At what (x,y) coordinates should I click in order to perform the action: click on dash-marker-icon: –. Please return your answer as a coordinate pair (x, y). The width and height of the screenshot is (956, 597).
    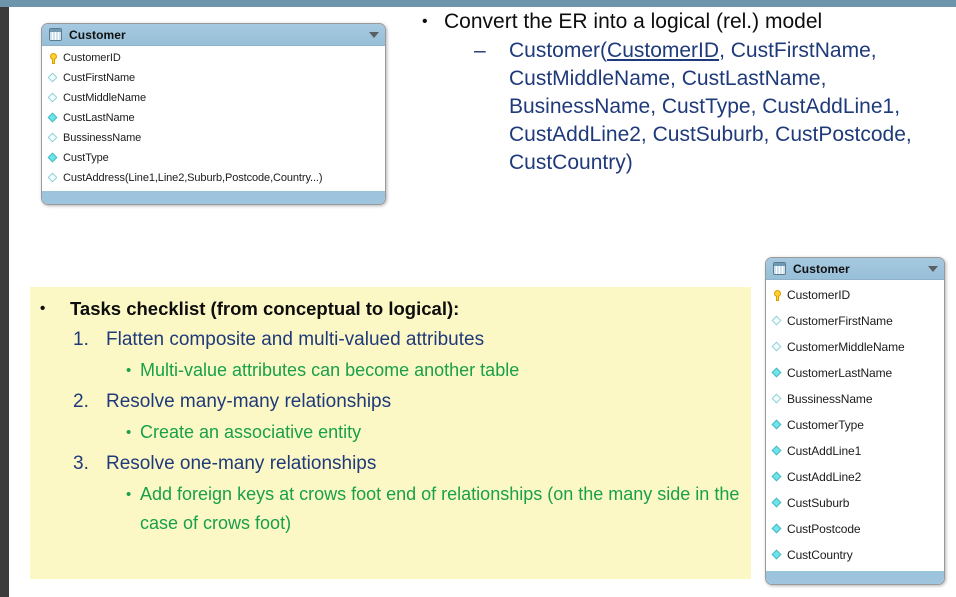
    Looking at the image, I should click on (480, 50).